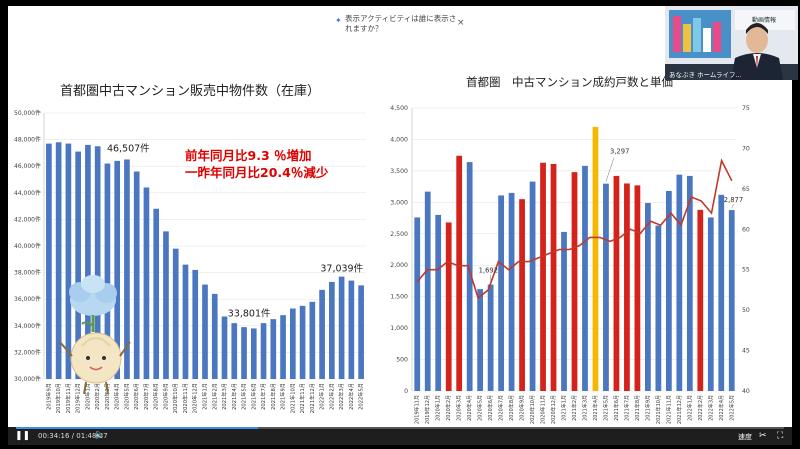 This screenshot has width=800, height=449. What do you see at coordinates (745, 437) in the screenshot?
I see `speed-button: 速度` at bounding box center [745, 437].